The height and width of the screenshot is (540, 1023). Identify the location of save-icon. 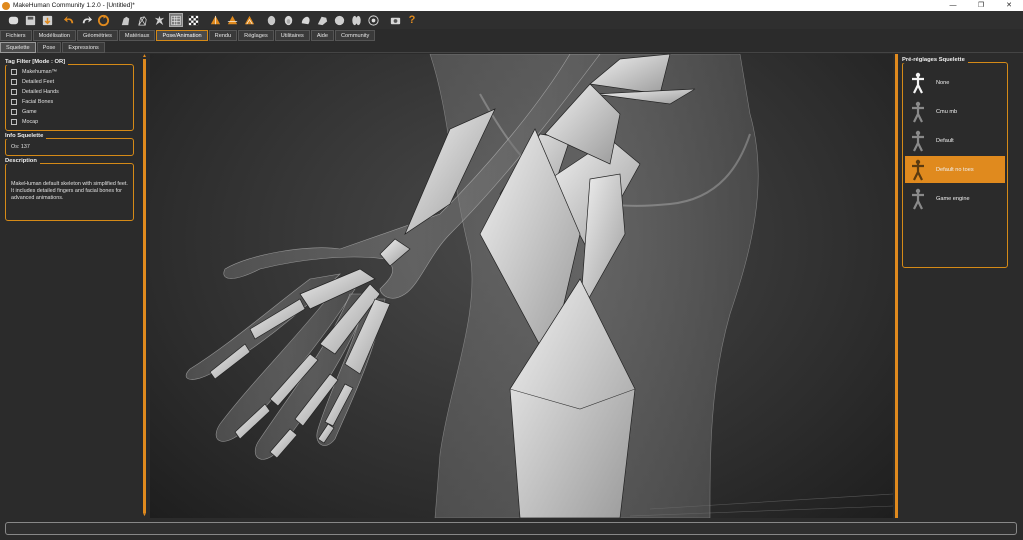
(30, 20).